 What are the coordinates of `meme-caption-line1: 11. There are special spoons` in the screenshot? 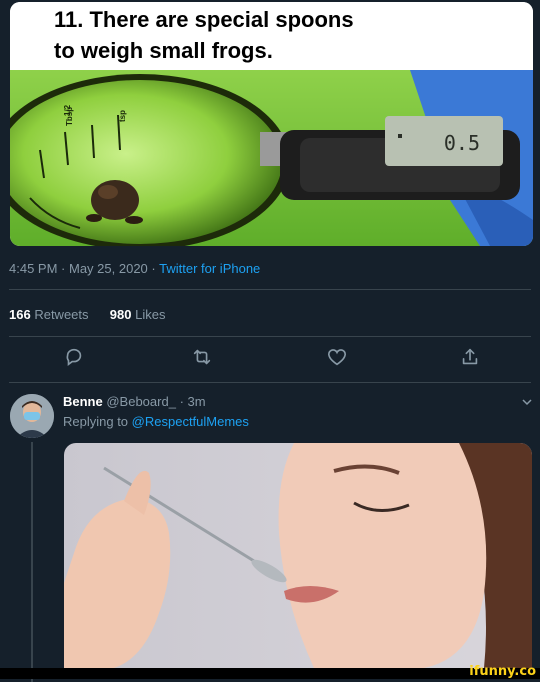 It's located at (204, 19).